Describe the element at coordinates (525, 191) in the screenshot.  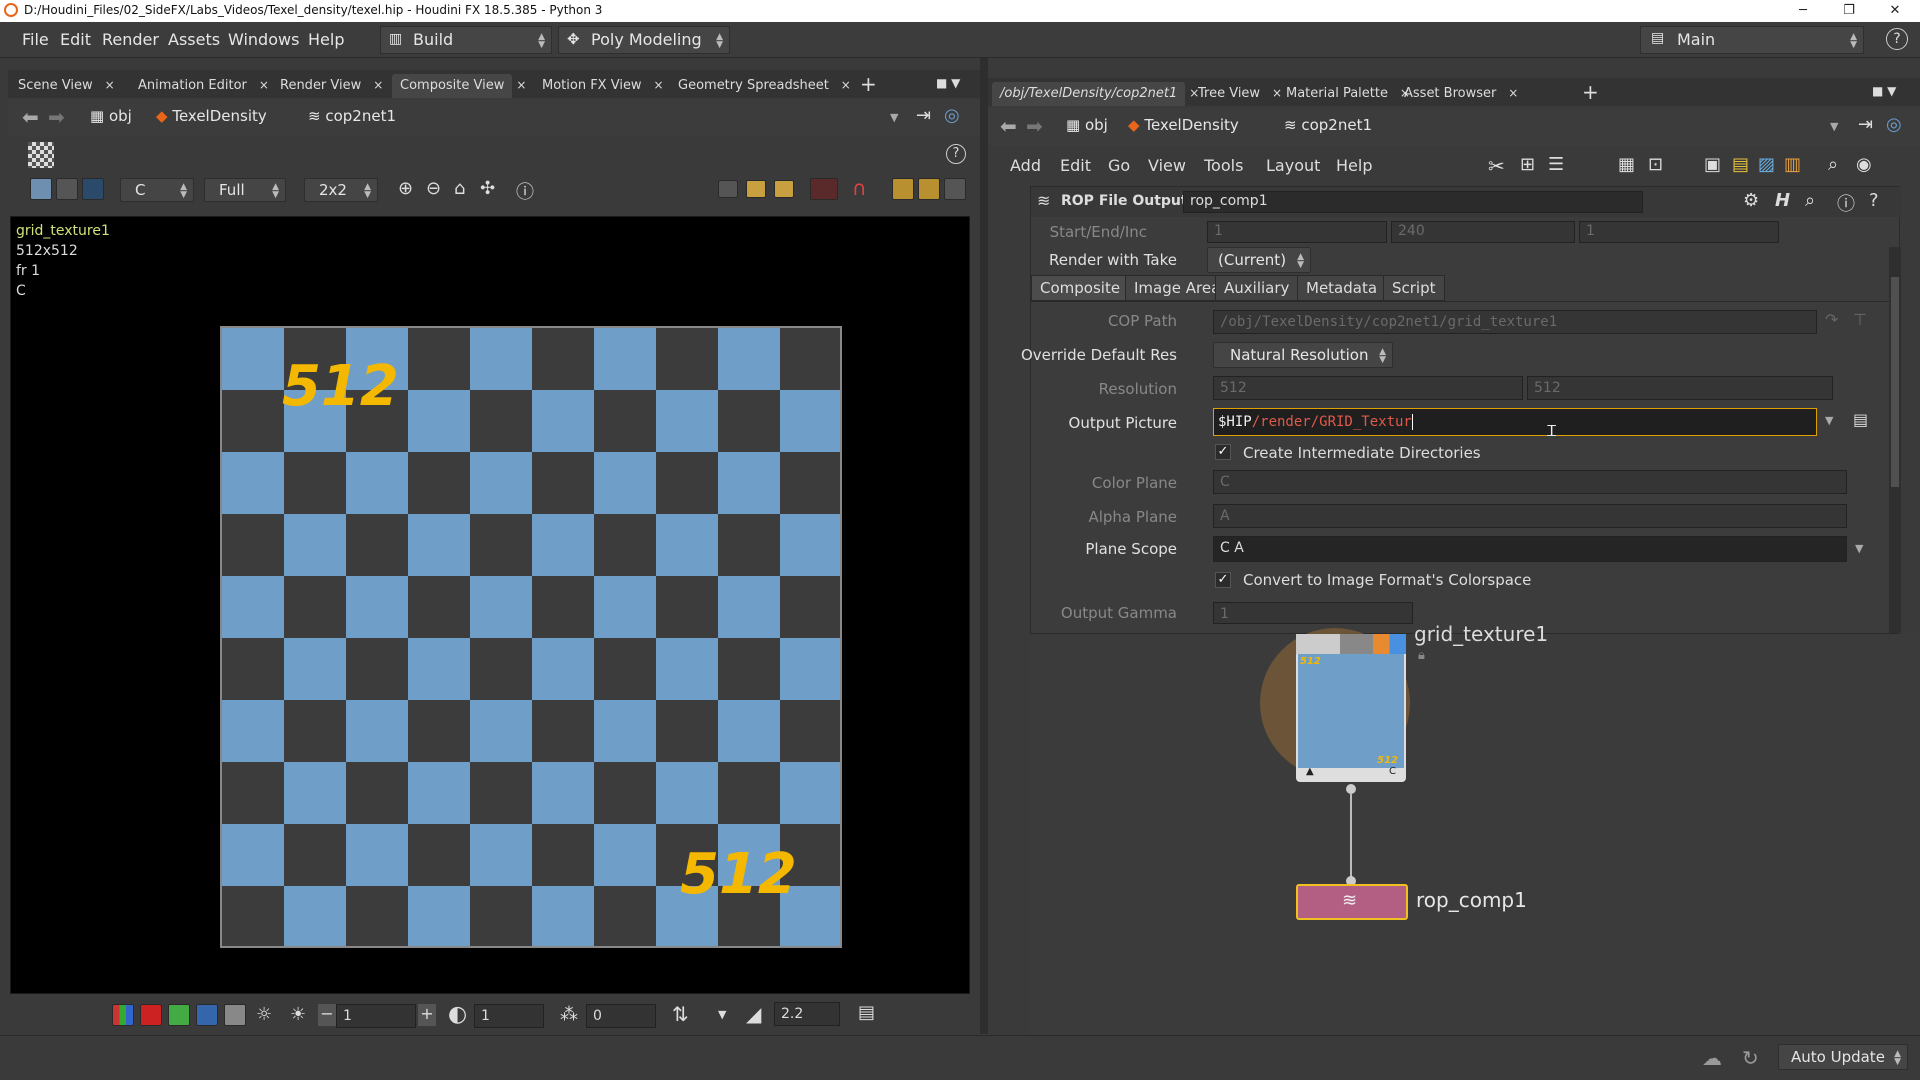
I see `info-icon: ⓘ` at that location.